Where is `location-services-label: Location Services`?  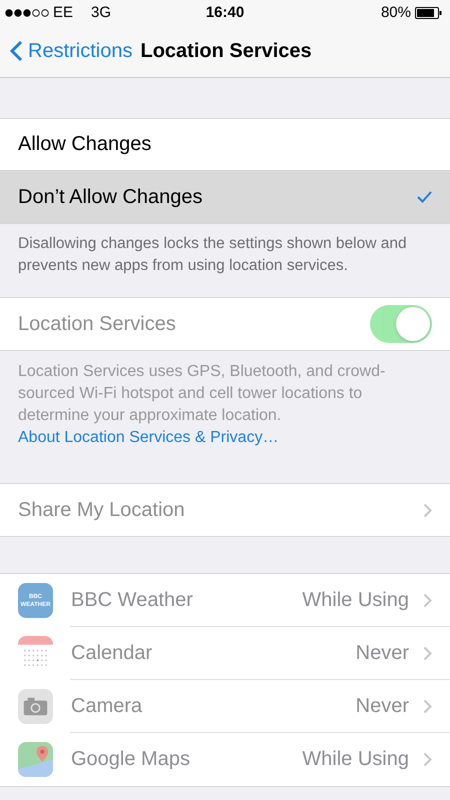 location-services-label: Location Services is located at coordinates (97, 324).